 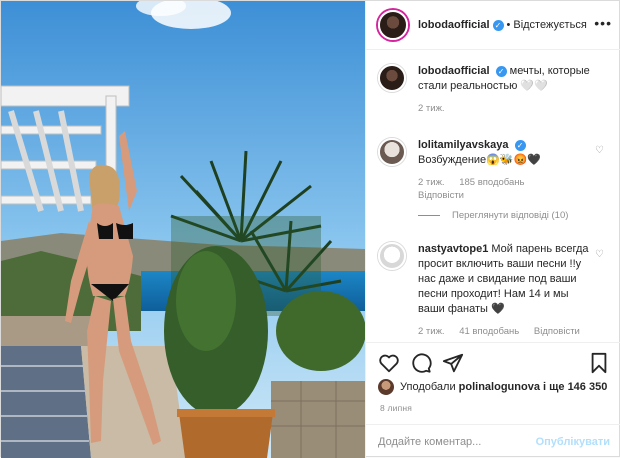 What do you see at coordinates (489, 331) in the screenshot?
I see `comment-likes: 41 вподобань` at bounding box center [489, 331].